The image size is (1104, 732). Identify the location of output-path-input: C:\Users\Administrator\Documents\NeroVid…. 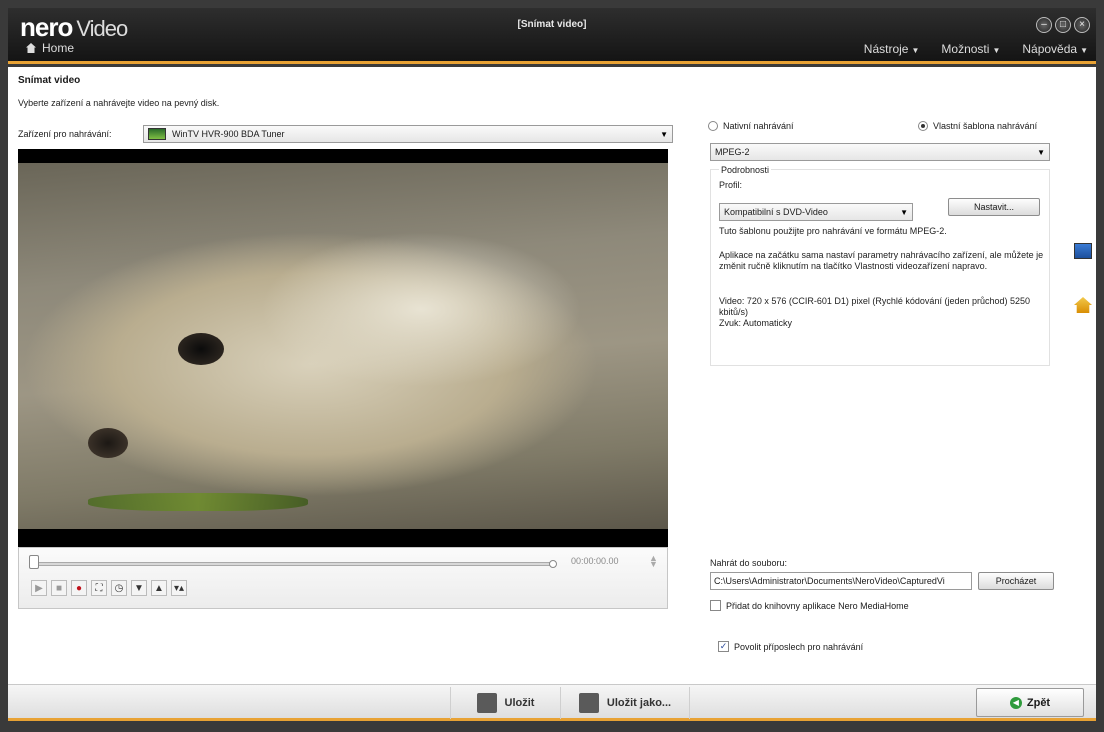
(841, 581).